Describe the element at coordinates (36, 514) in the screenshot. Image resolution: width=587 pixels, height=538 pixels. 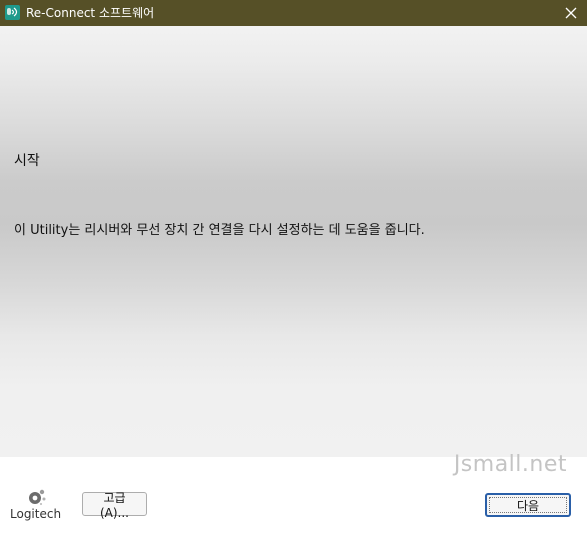
I see `logitech-logo-text: Logitech` at that location.